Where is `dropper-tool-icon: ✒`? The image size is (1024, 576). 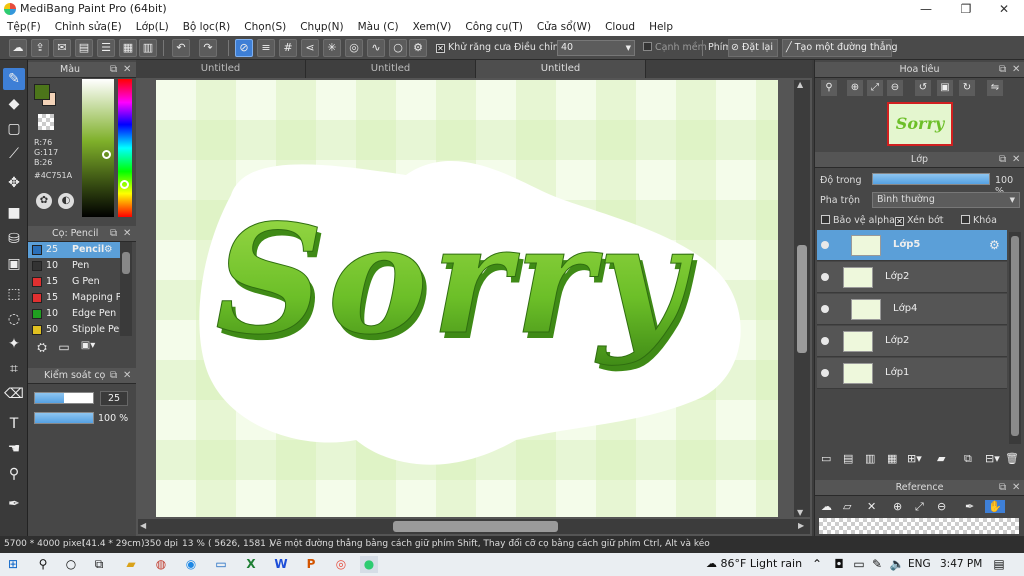
dropper-tool-icon: ✒ is located at coordinates (14, 504).